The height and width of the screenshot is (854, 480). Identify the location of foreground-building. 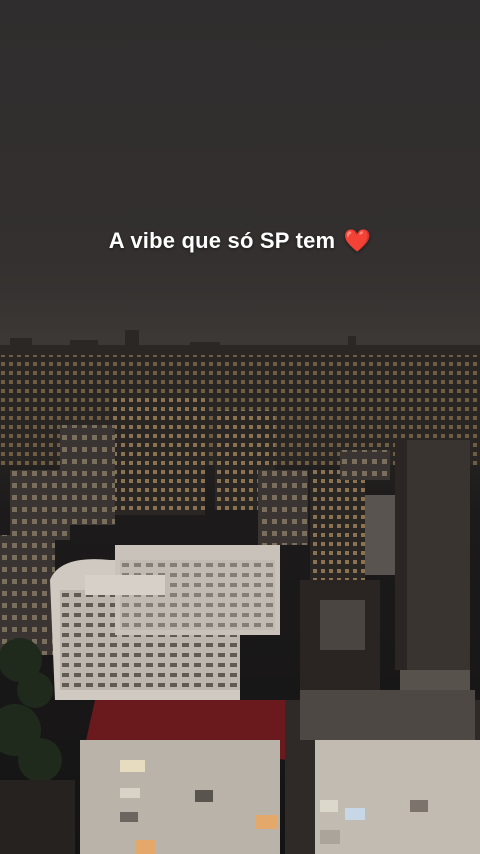
(185, 777).